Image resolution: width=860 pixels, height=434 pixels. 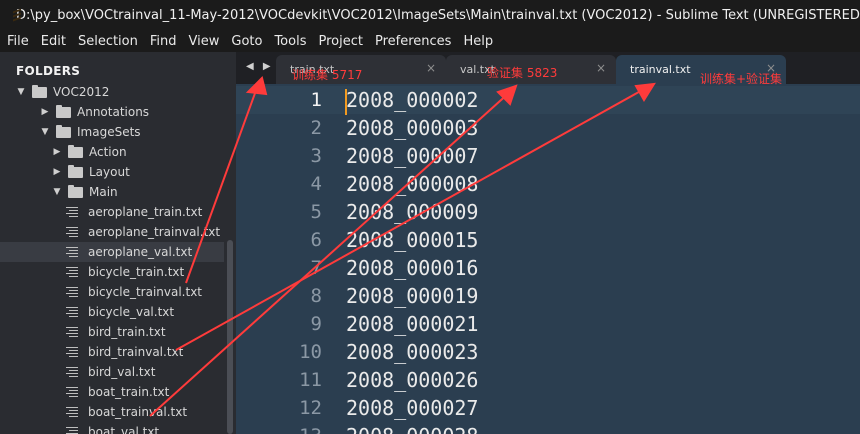 I want to click on line-number: 3, so click(x=316, y=156).